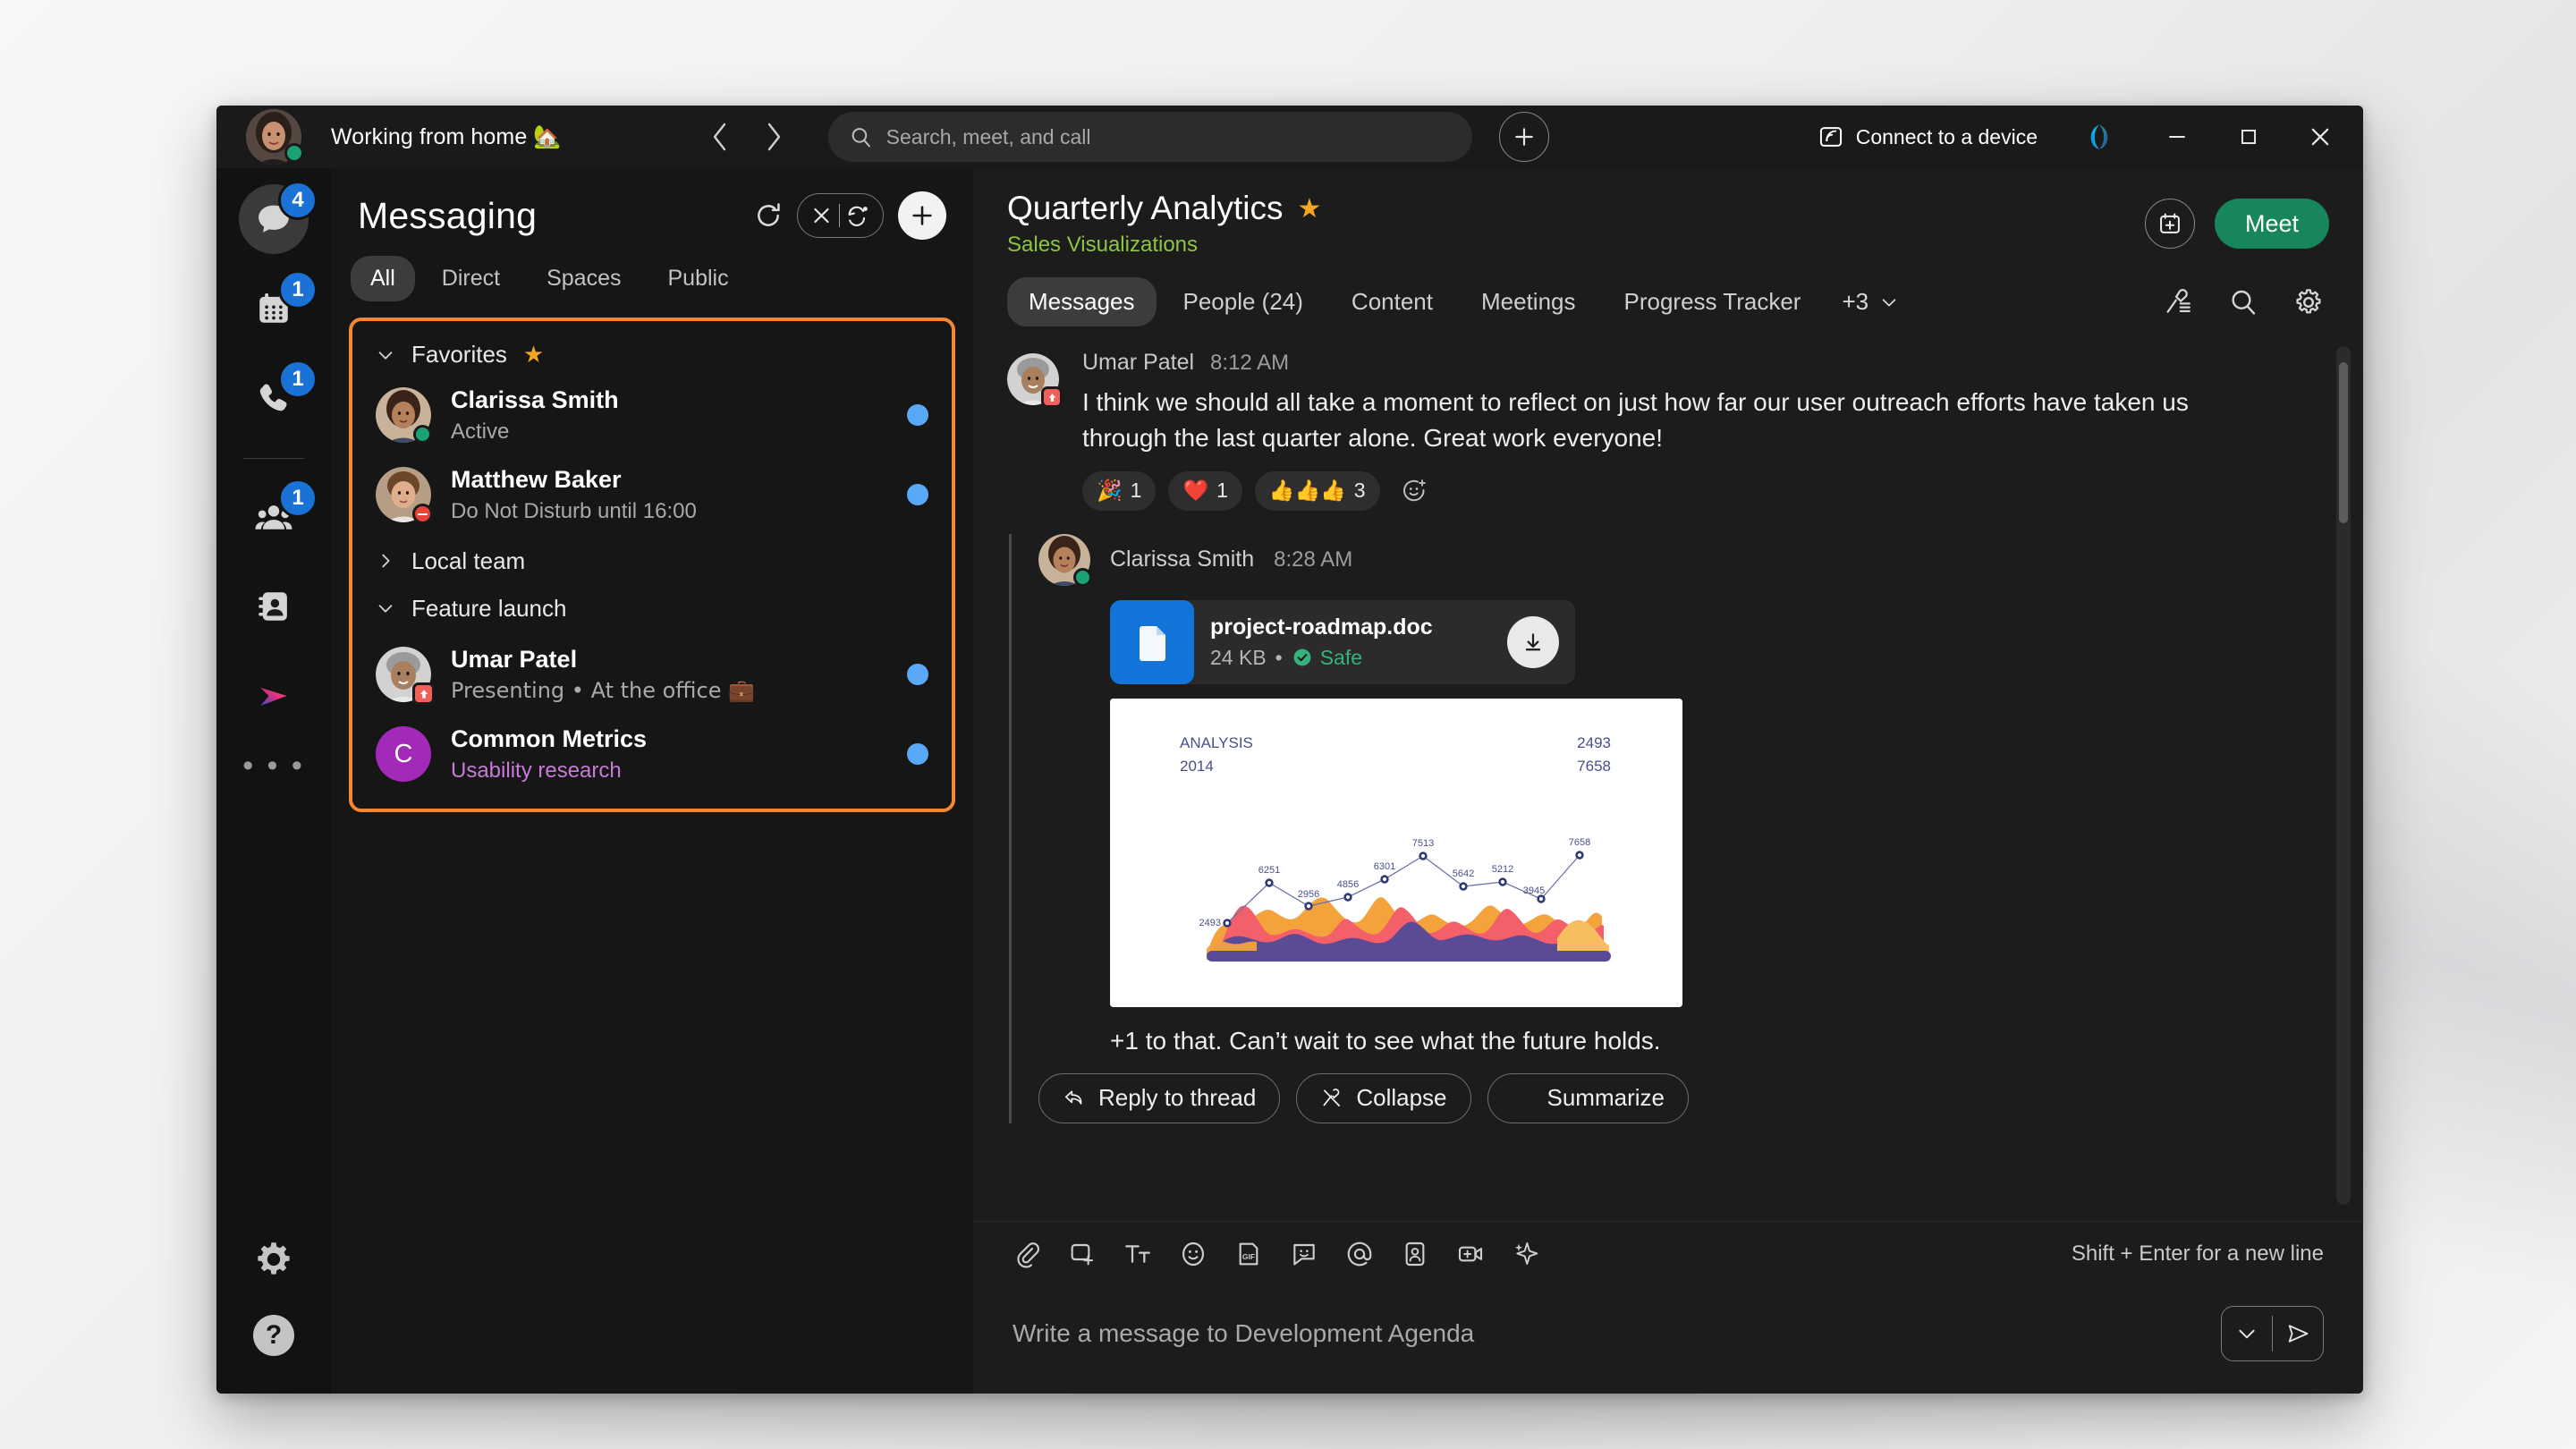 The image size is (2576, 1449). What do you see at coordinates (768, 215) in the screenshot?
I see `refresh-button` at bounding box center [768, 215].